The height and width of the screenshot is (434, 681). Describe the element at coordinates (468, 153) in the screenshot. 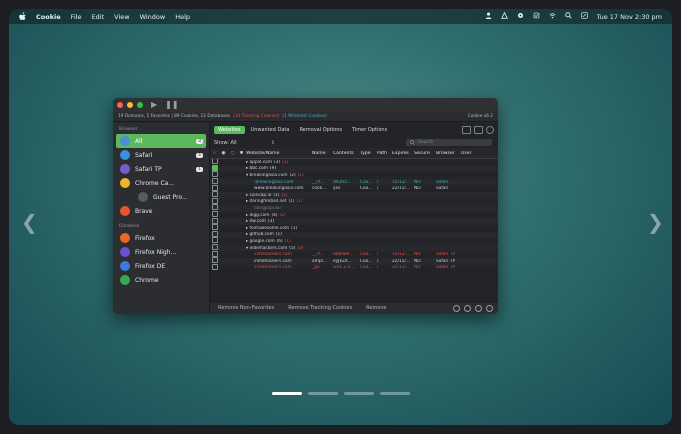

I see `col-user: User` at that location.